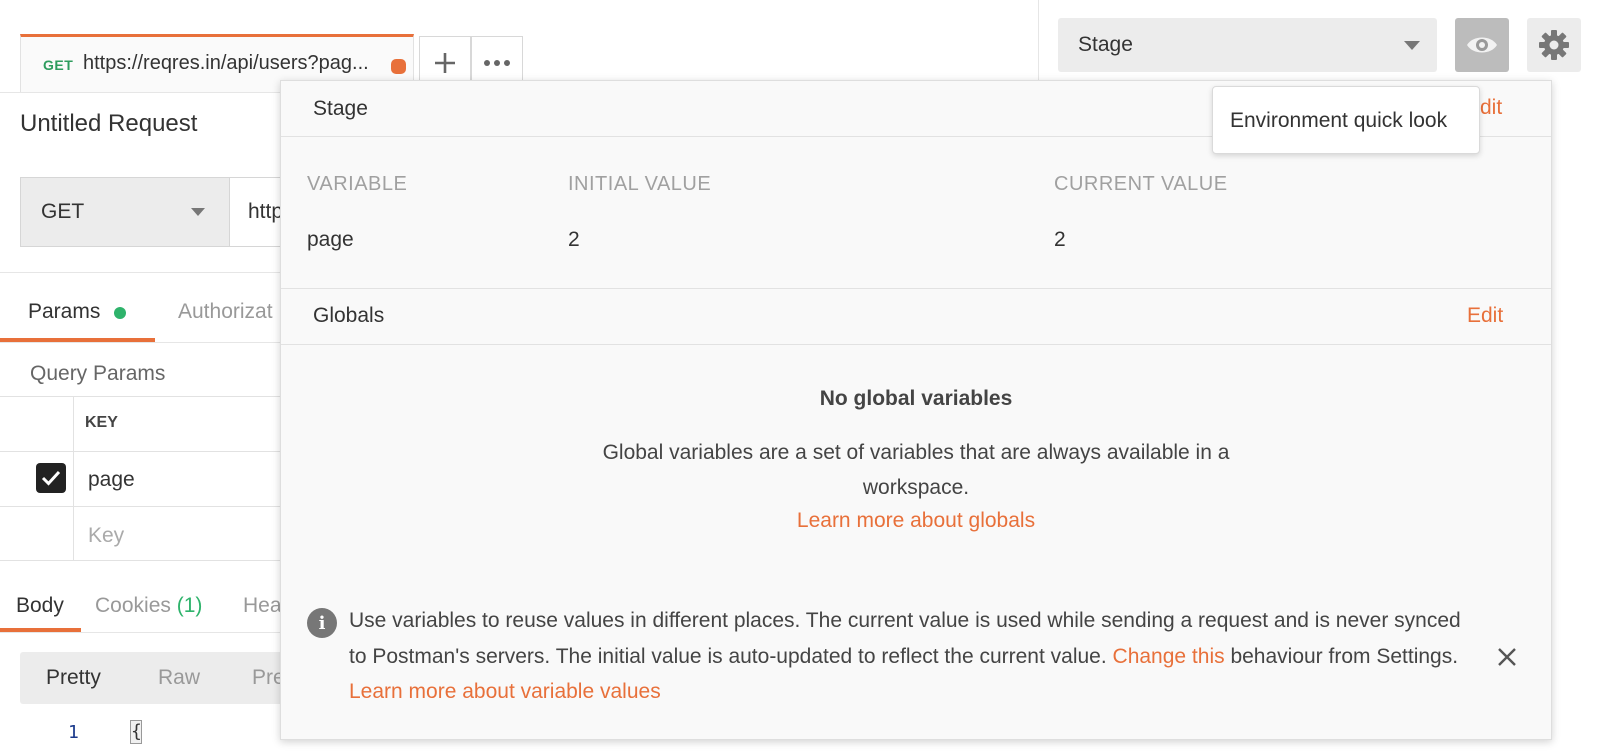  I want to click on learn-more-globals-link: Learn more about globals, so click(916, 521).